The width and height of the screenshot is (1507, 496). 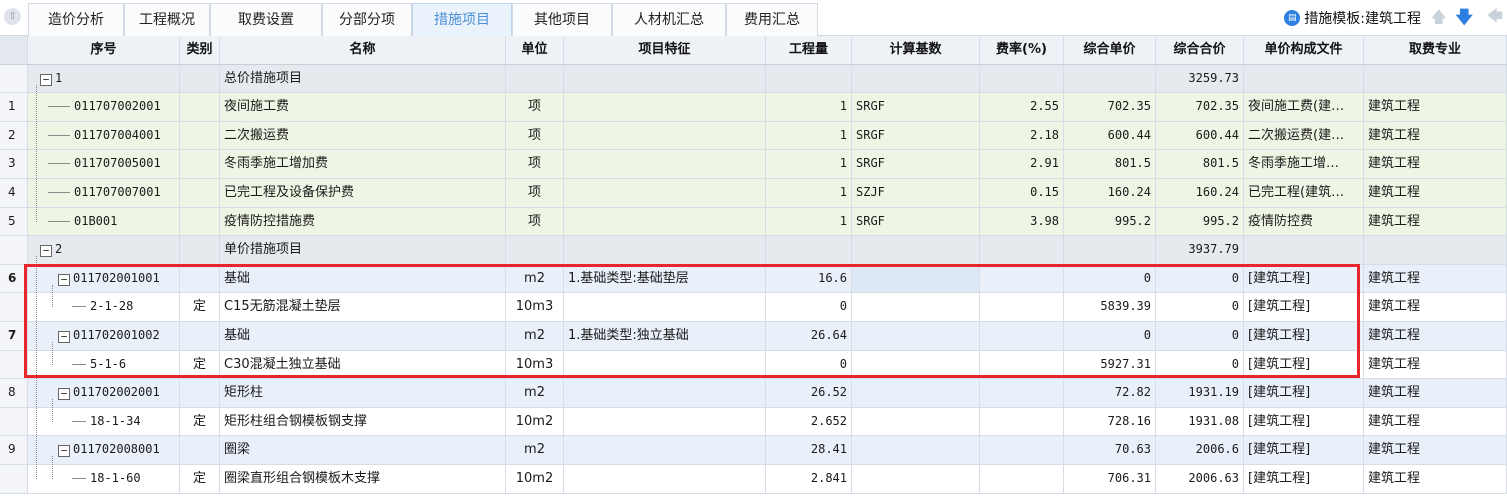 I want to click on cell-quantity: 0, so click(x=809, y=307).